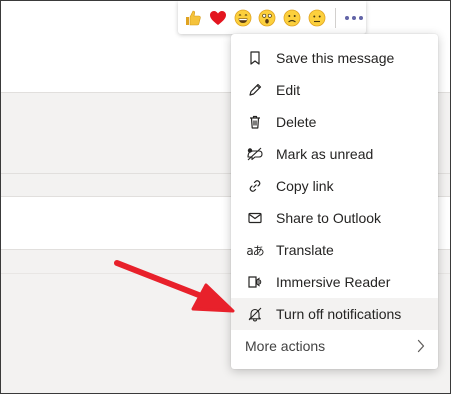 This screenshot has height=394, width=451. I want to click on unread-icon, so click(255, 154).